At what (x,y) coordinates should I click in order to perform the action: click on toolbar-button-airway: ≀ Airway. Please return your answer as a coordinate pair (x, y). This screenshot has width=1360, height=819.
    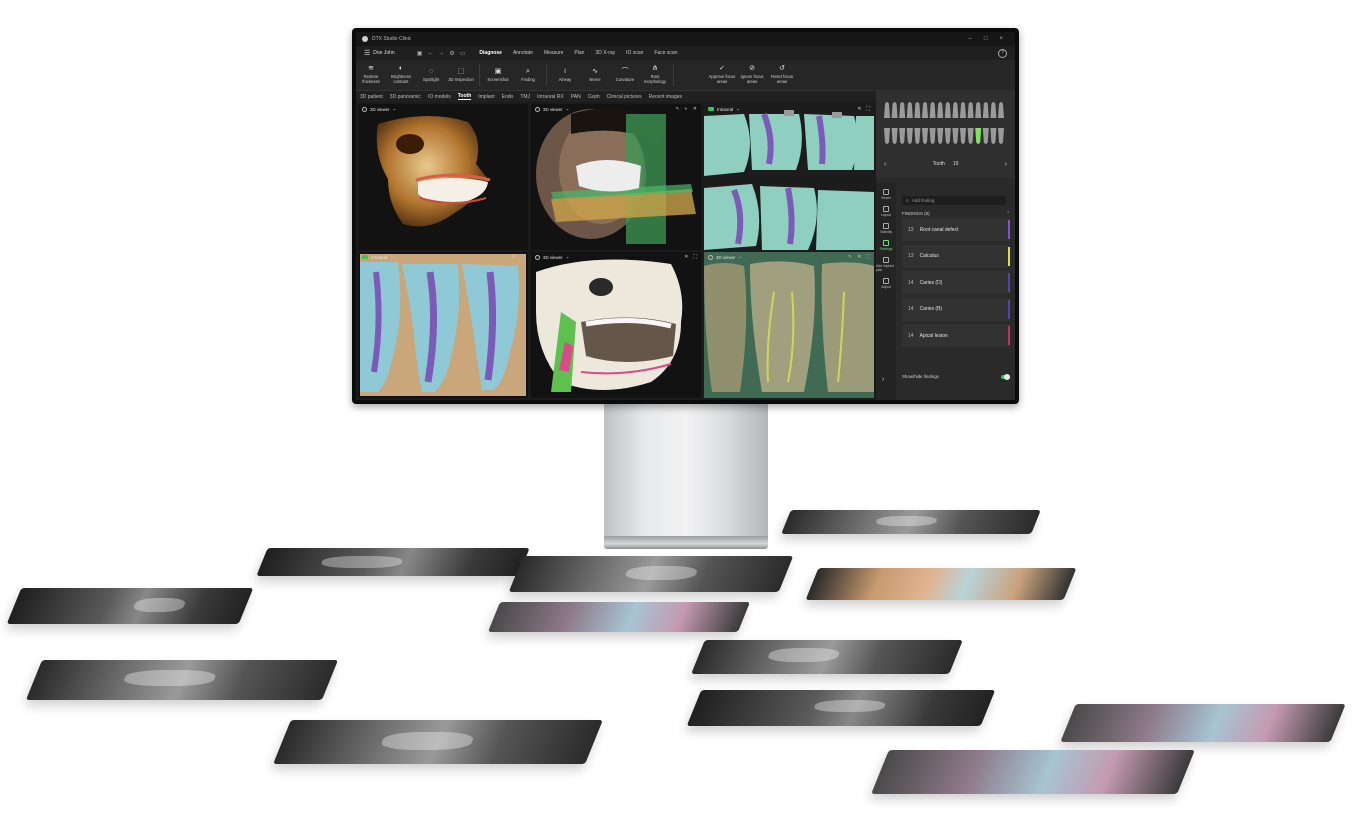
    Looking at the image, I should click on (565, 75).